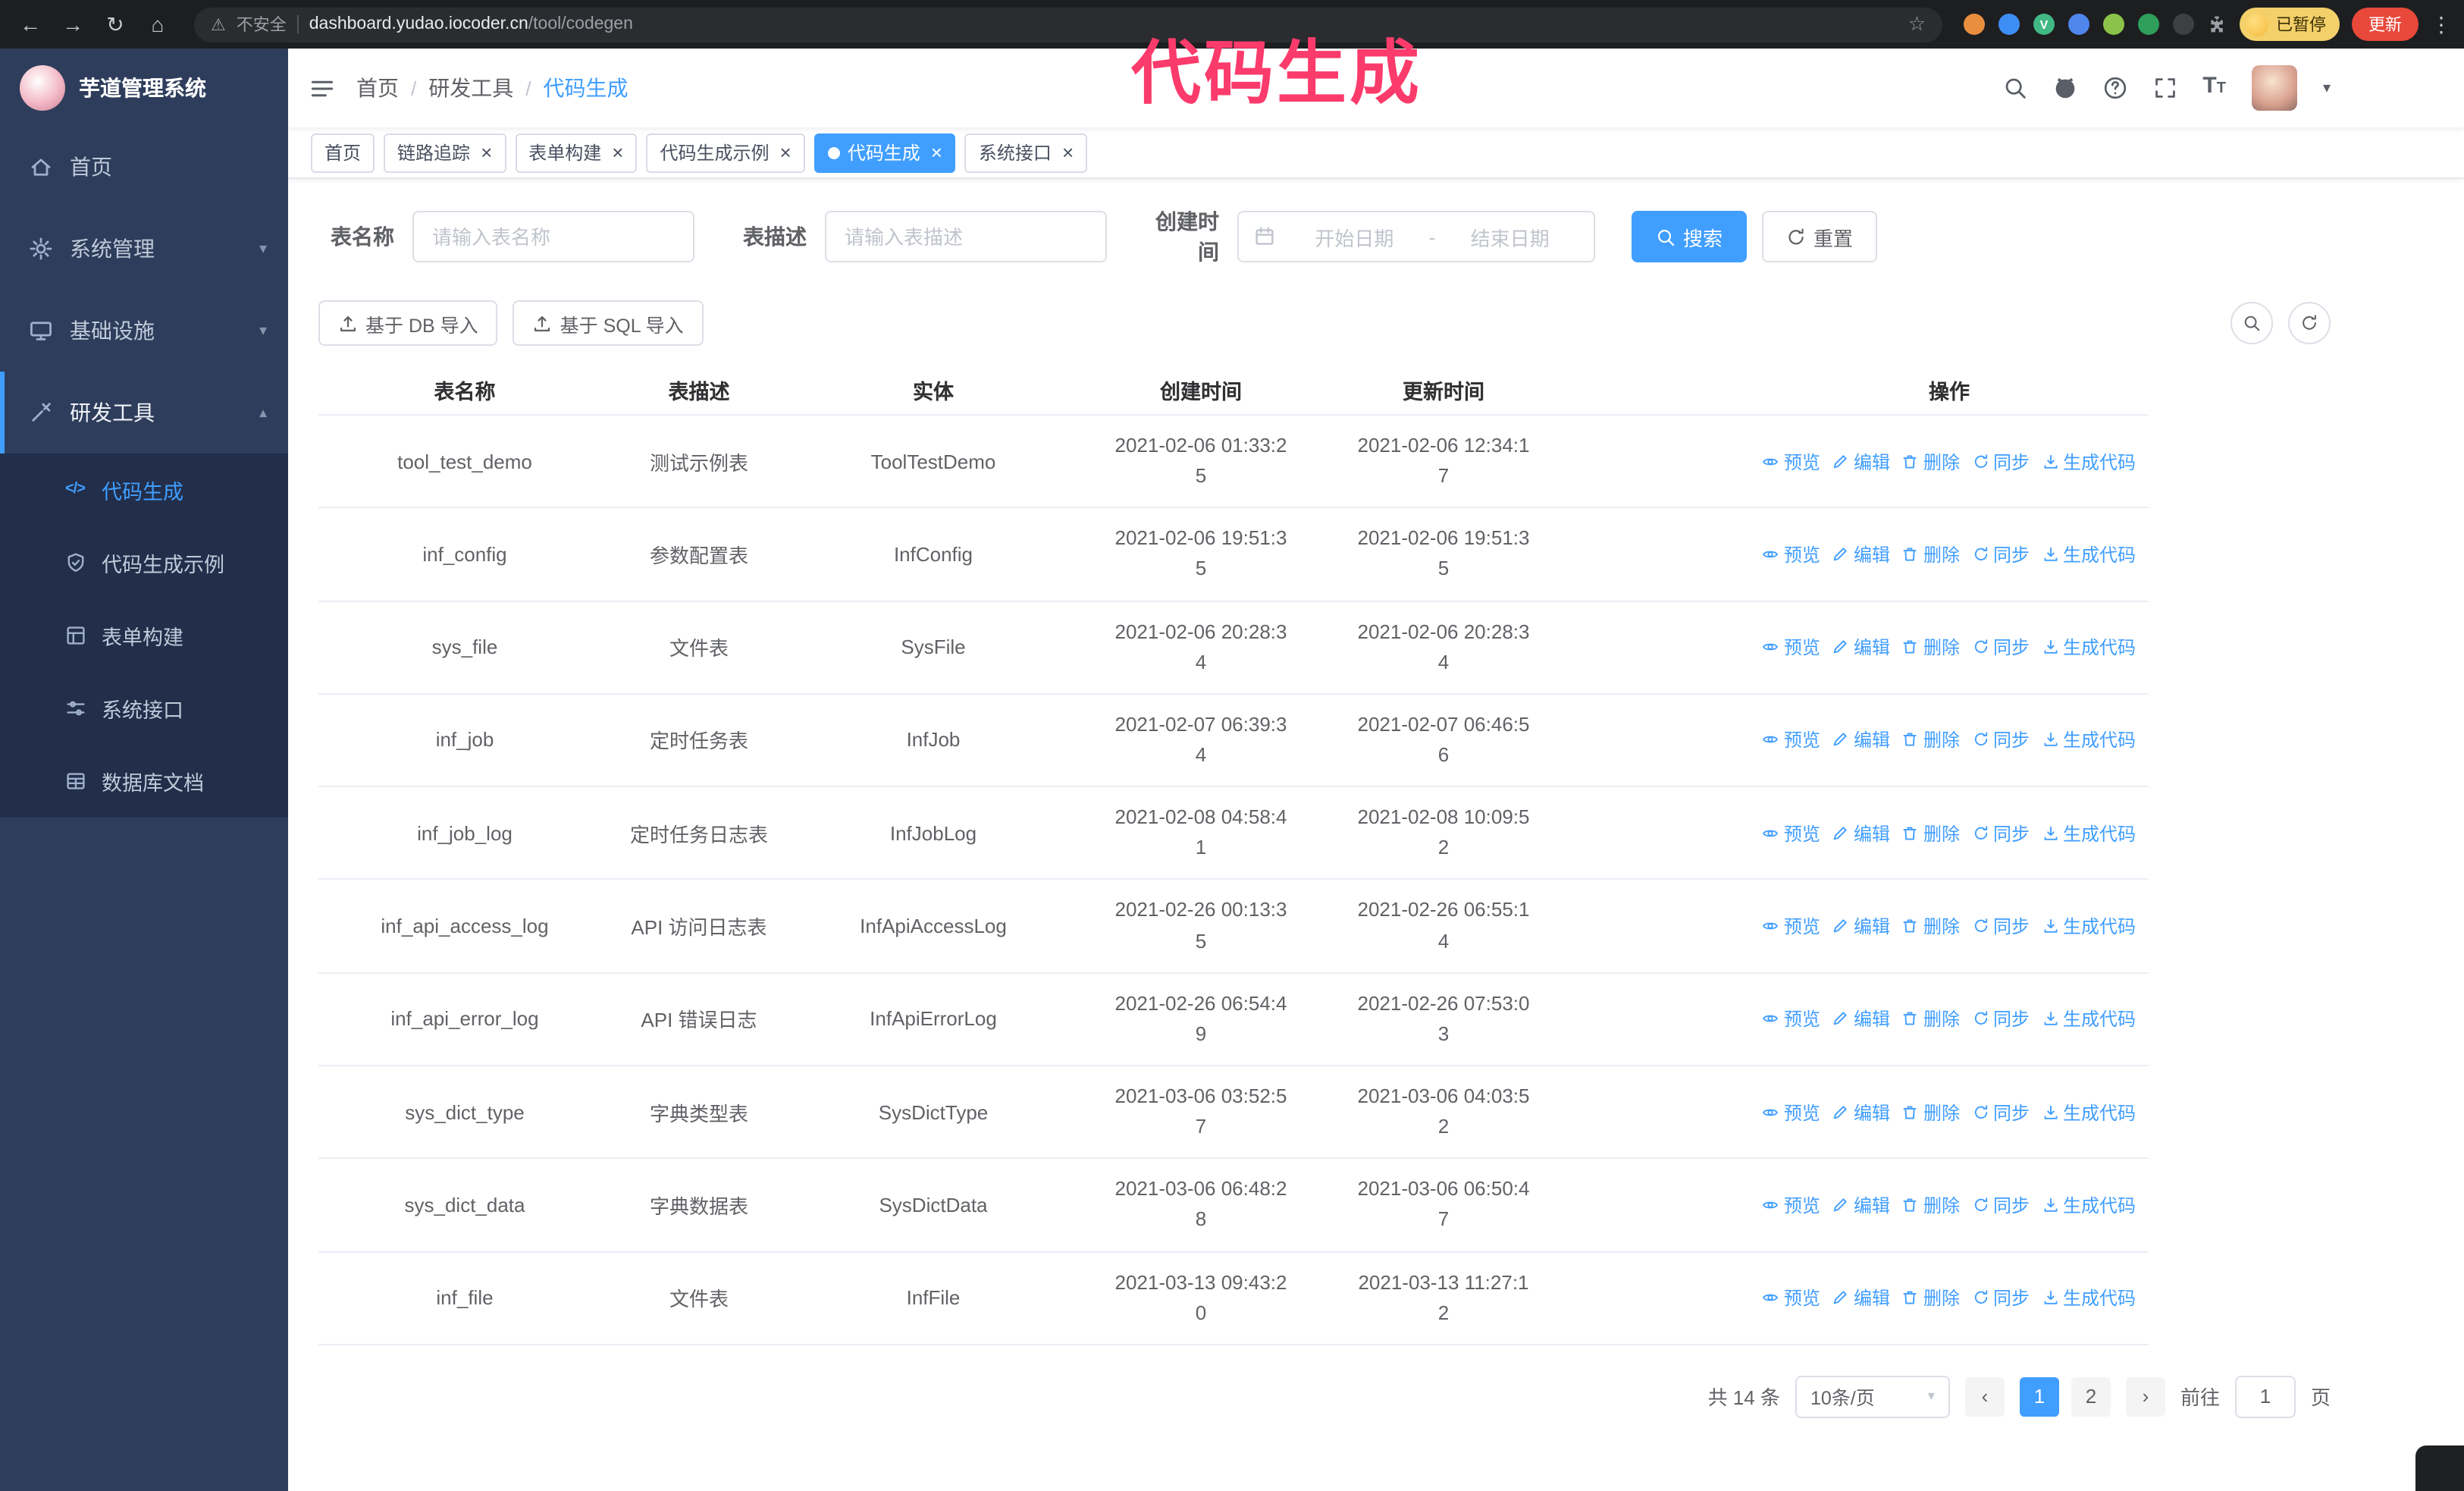 This screenshot has width=2464, height=1491. I want to click on browser-home-icon: ⌂, so click(158, 24).